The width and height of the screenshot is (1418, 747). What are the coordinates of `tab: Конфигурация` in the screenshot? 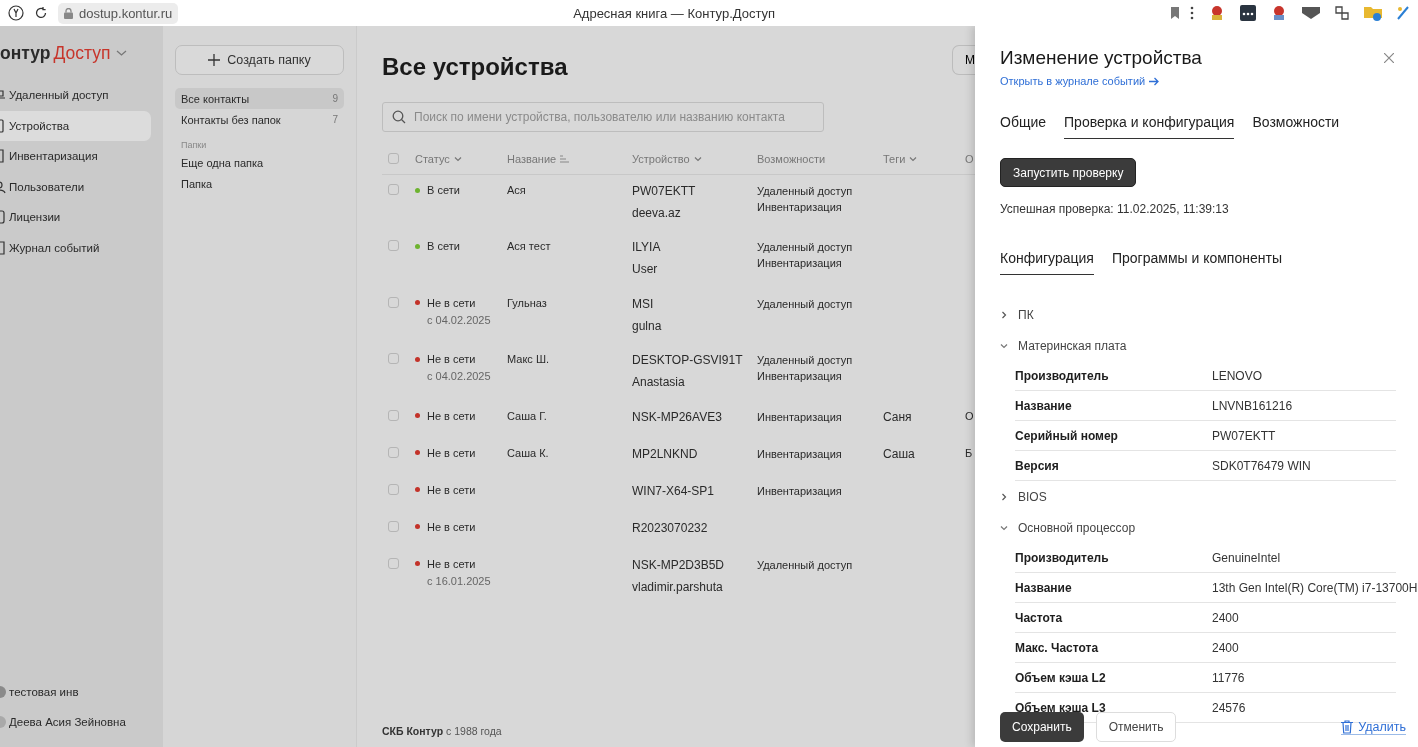 It's located at (1047, 262).